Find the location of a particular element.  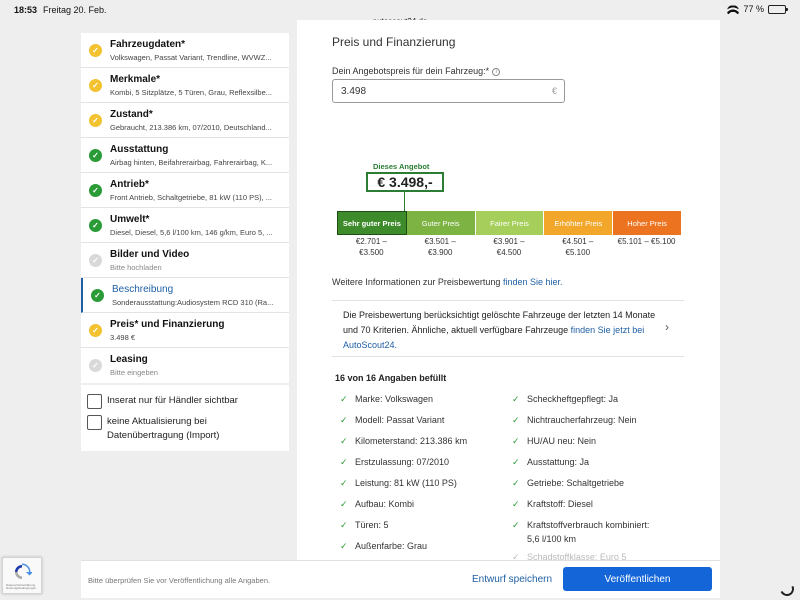

empty-check-icon is located at coordinates (95, 260).